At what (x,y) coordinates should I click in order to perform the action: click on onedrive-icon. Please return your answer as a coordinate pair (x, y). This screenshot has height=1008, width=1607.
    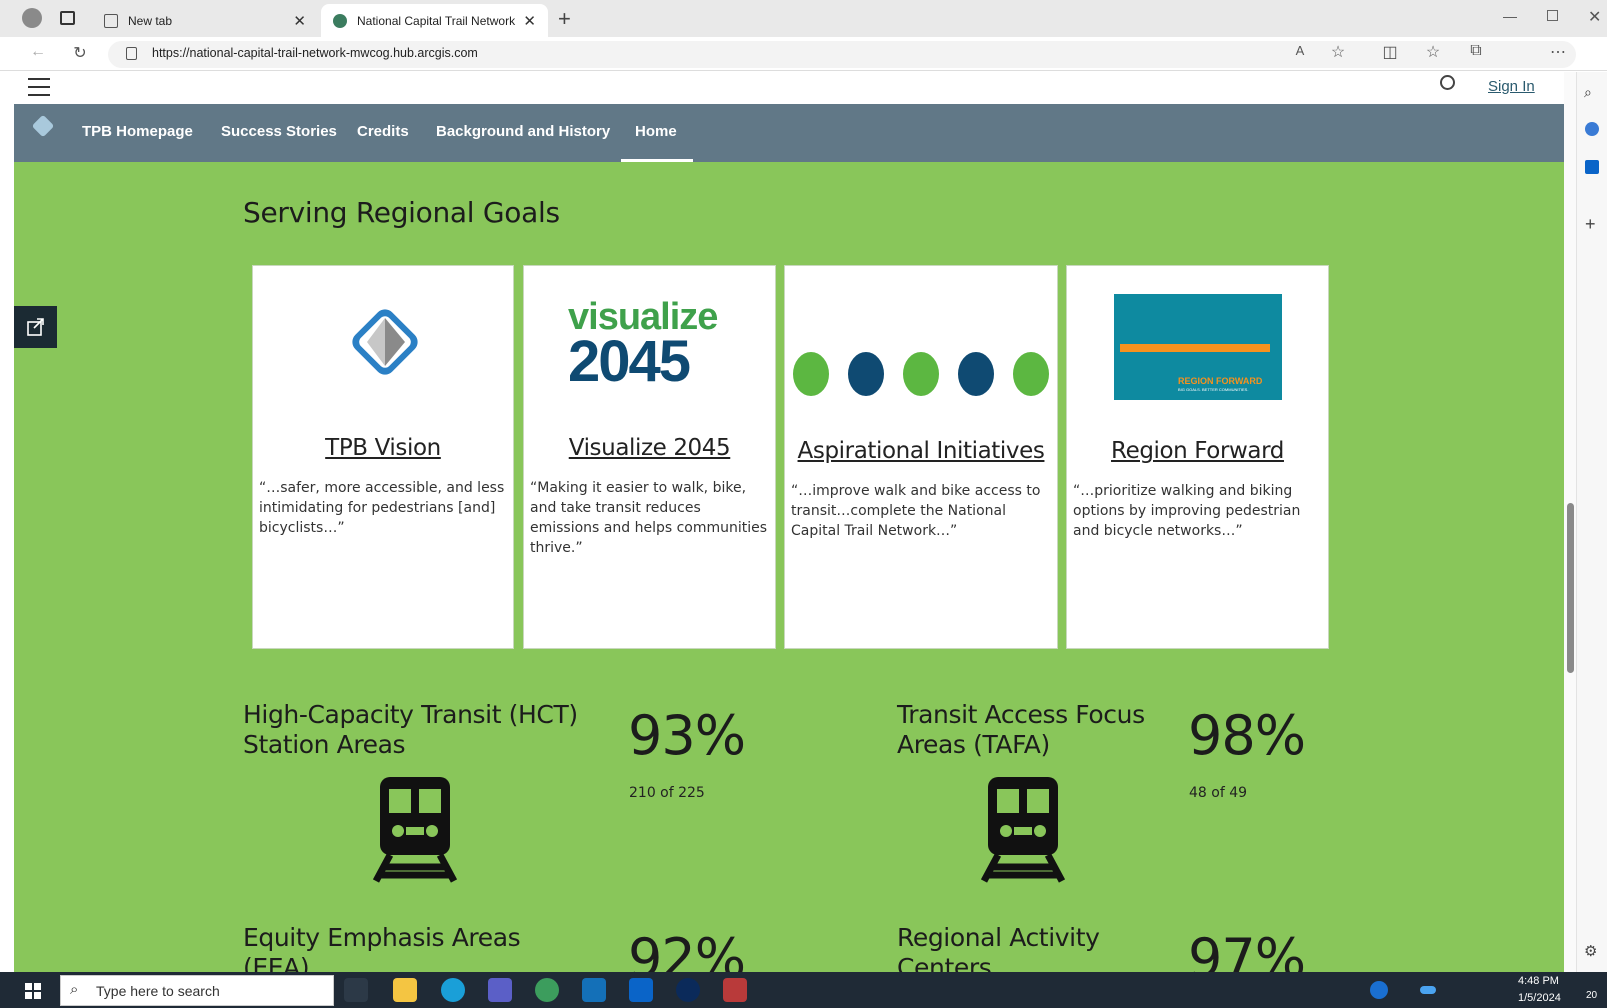
    Looking at the image, I should click on (1428, 990).